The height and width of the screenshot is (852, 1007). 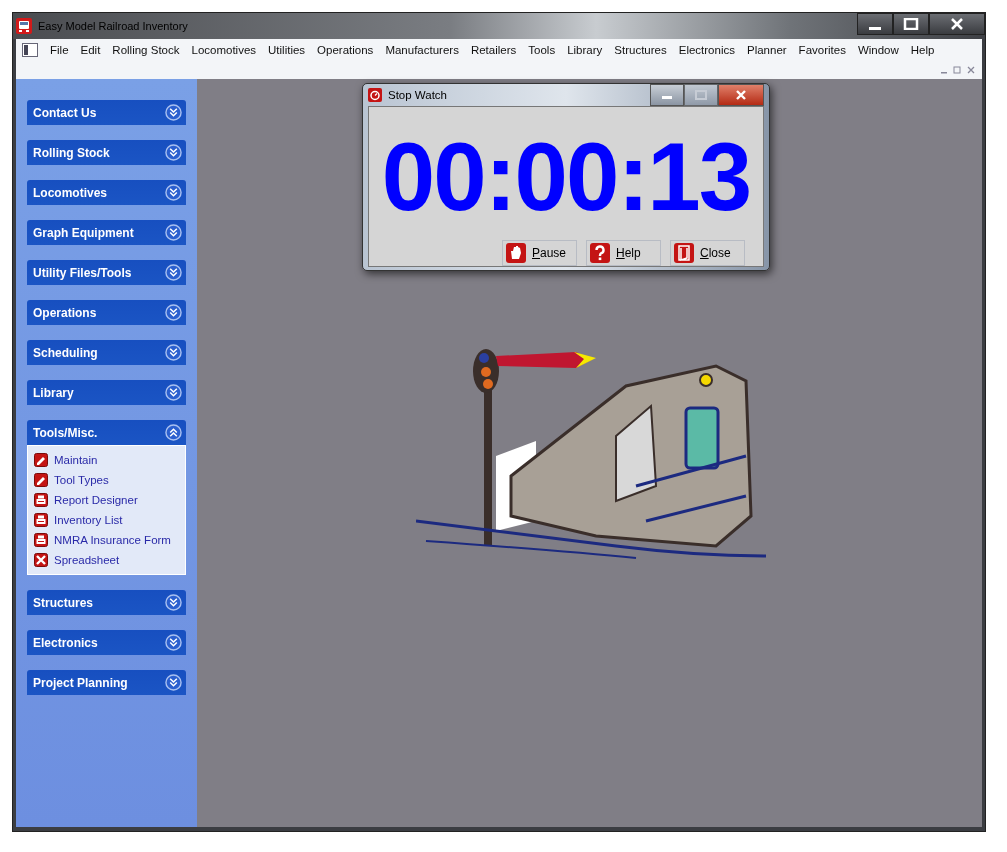 I want to click on sidebar-section-header: Rolling Stock, so click(x=106, y=152).